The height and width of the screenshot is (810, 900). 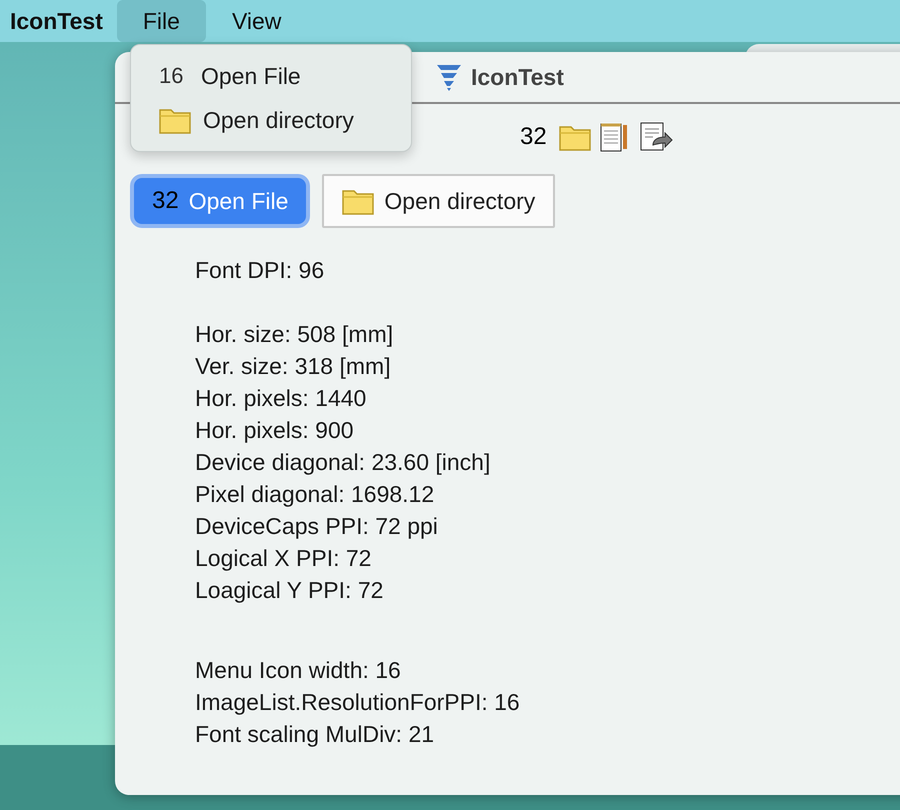 What do you see at coordinates (294, 334) in the screenshot?
I see `info-line: Hor. size: 508 [mm]` at bounding box center [294, 334].